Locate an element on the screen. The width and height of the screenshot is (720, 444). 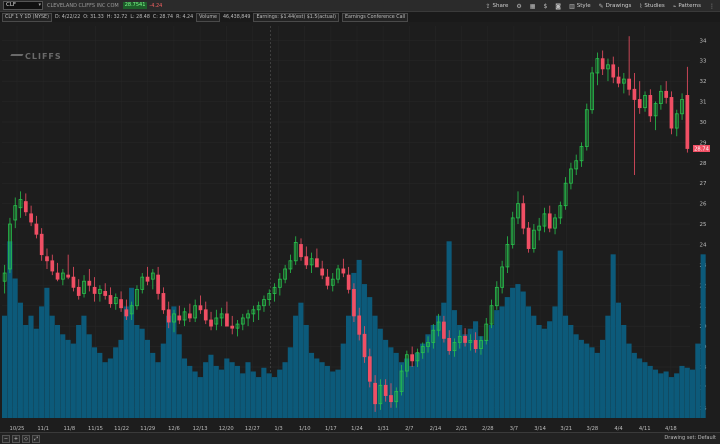
volume-value: 46,438,849 is located at coordinates (236, 17).